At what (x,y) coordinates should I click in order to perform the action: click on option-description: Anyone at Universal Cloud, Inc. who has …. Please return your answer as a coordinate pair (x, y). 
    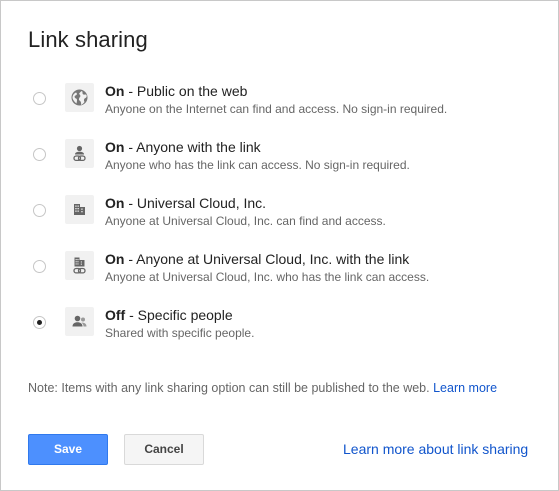
    Looking at the image, I should click on (267, 277).